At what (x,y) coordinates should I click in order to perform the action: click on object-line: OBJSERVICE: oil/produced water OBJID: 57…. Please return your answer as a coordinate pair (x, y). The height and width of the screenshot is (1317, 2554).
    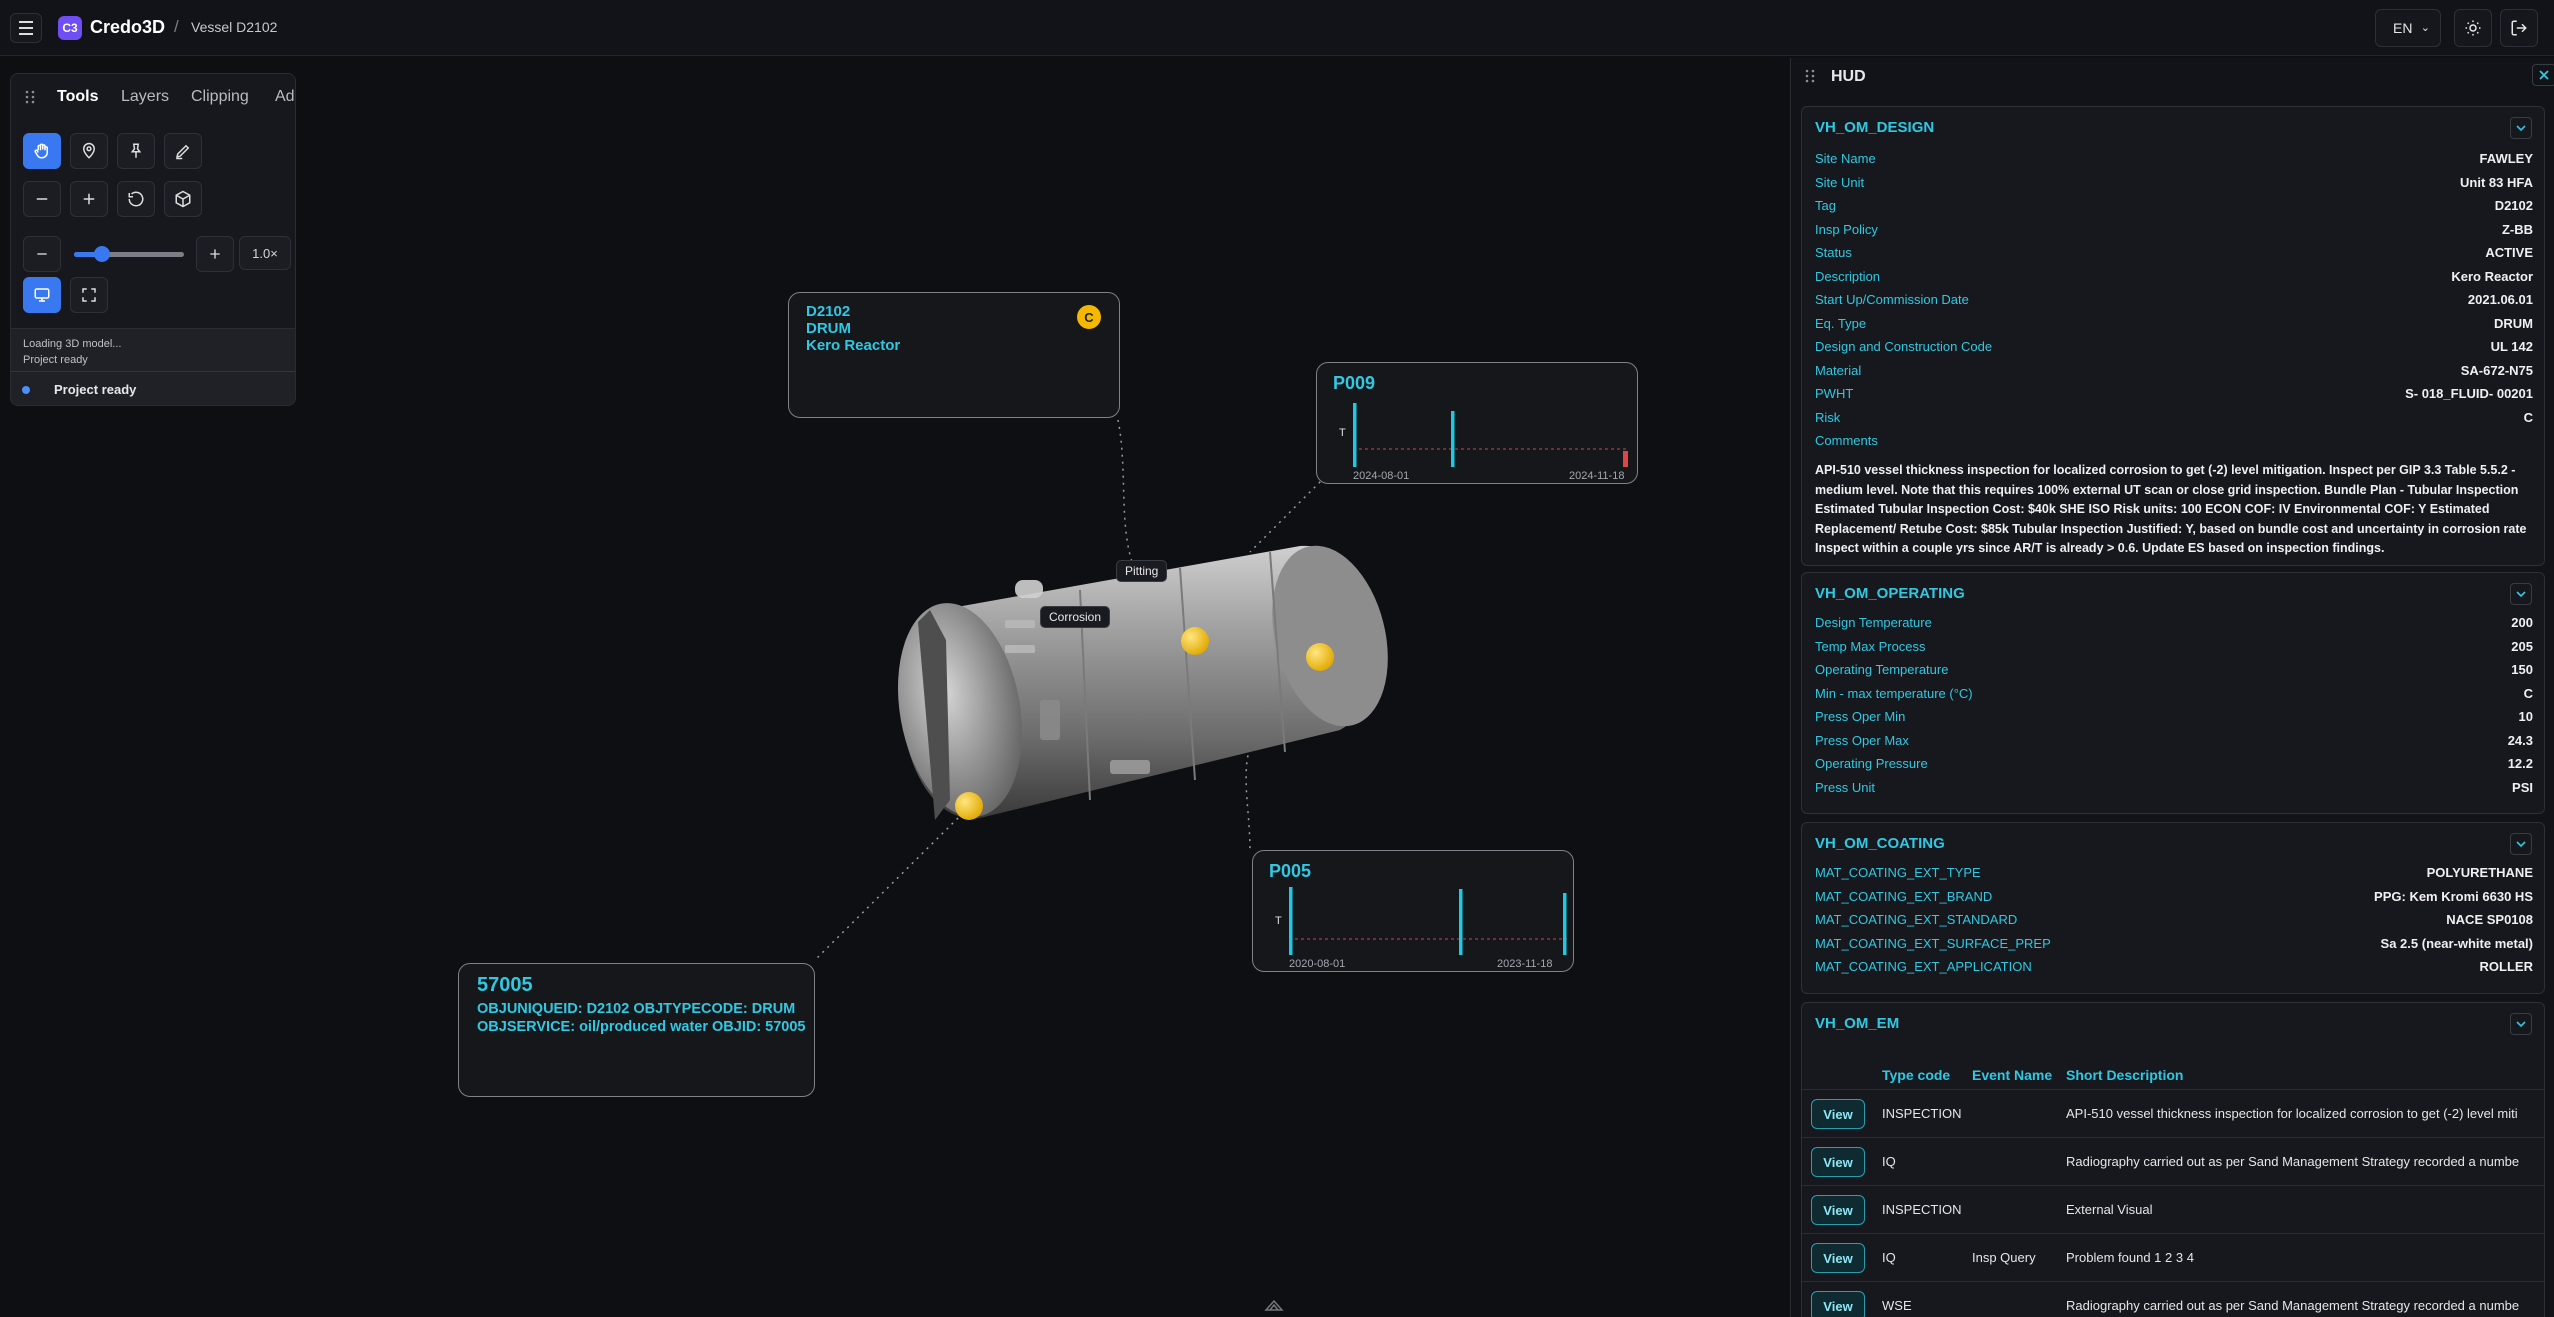
    Looking at the image, I should click on (641, 1027).